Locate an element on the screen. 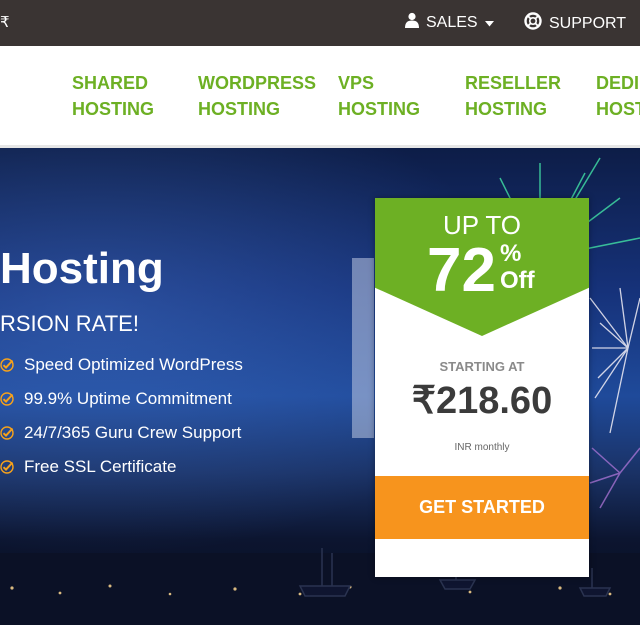 The height and width of the screenshot is (640, 640). feature-item: 24/7/365 Guru Crew Support is located at coordinates (121, 433).